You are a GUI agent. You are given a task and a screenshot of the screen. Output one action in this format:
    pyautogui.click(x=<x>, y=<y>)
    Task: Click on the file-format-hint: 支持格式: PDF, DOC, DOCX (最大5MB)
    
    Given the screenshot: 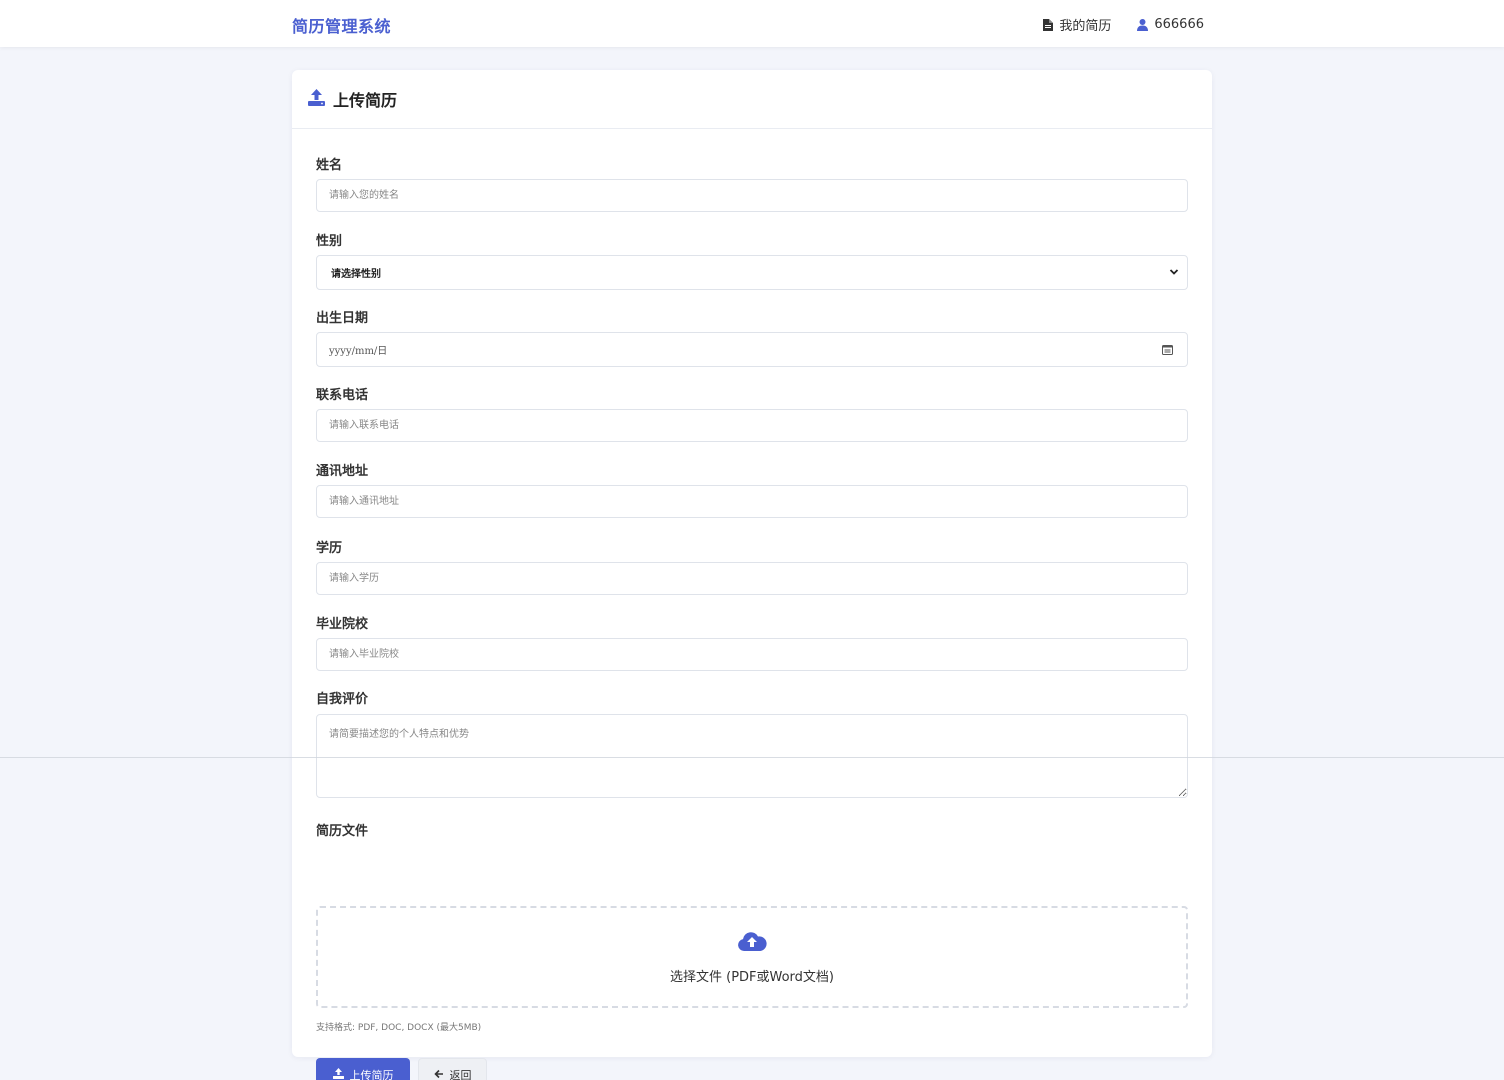 What is the action you would take?
    pyautogui.click(x=399, y=1028)
    